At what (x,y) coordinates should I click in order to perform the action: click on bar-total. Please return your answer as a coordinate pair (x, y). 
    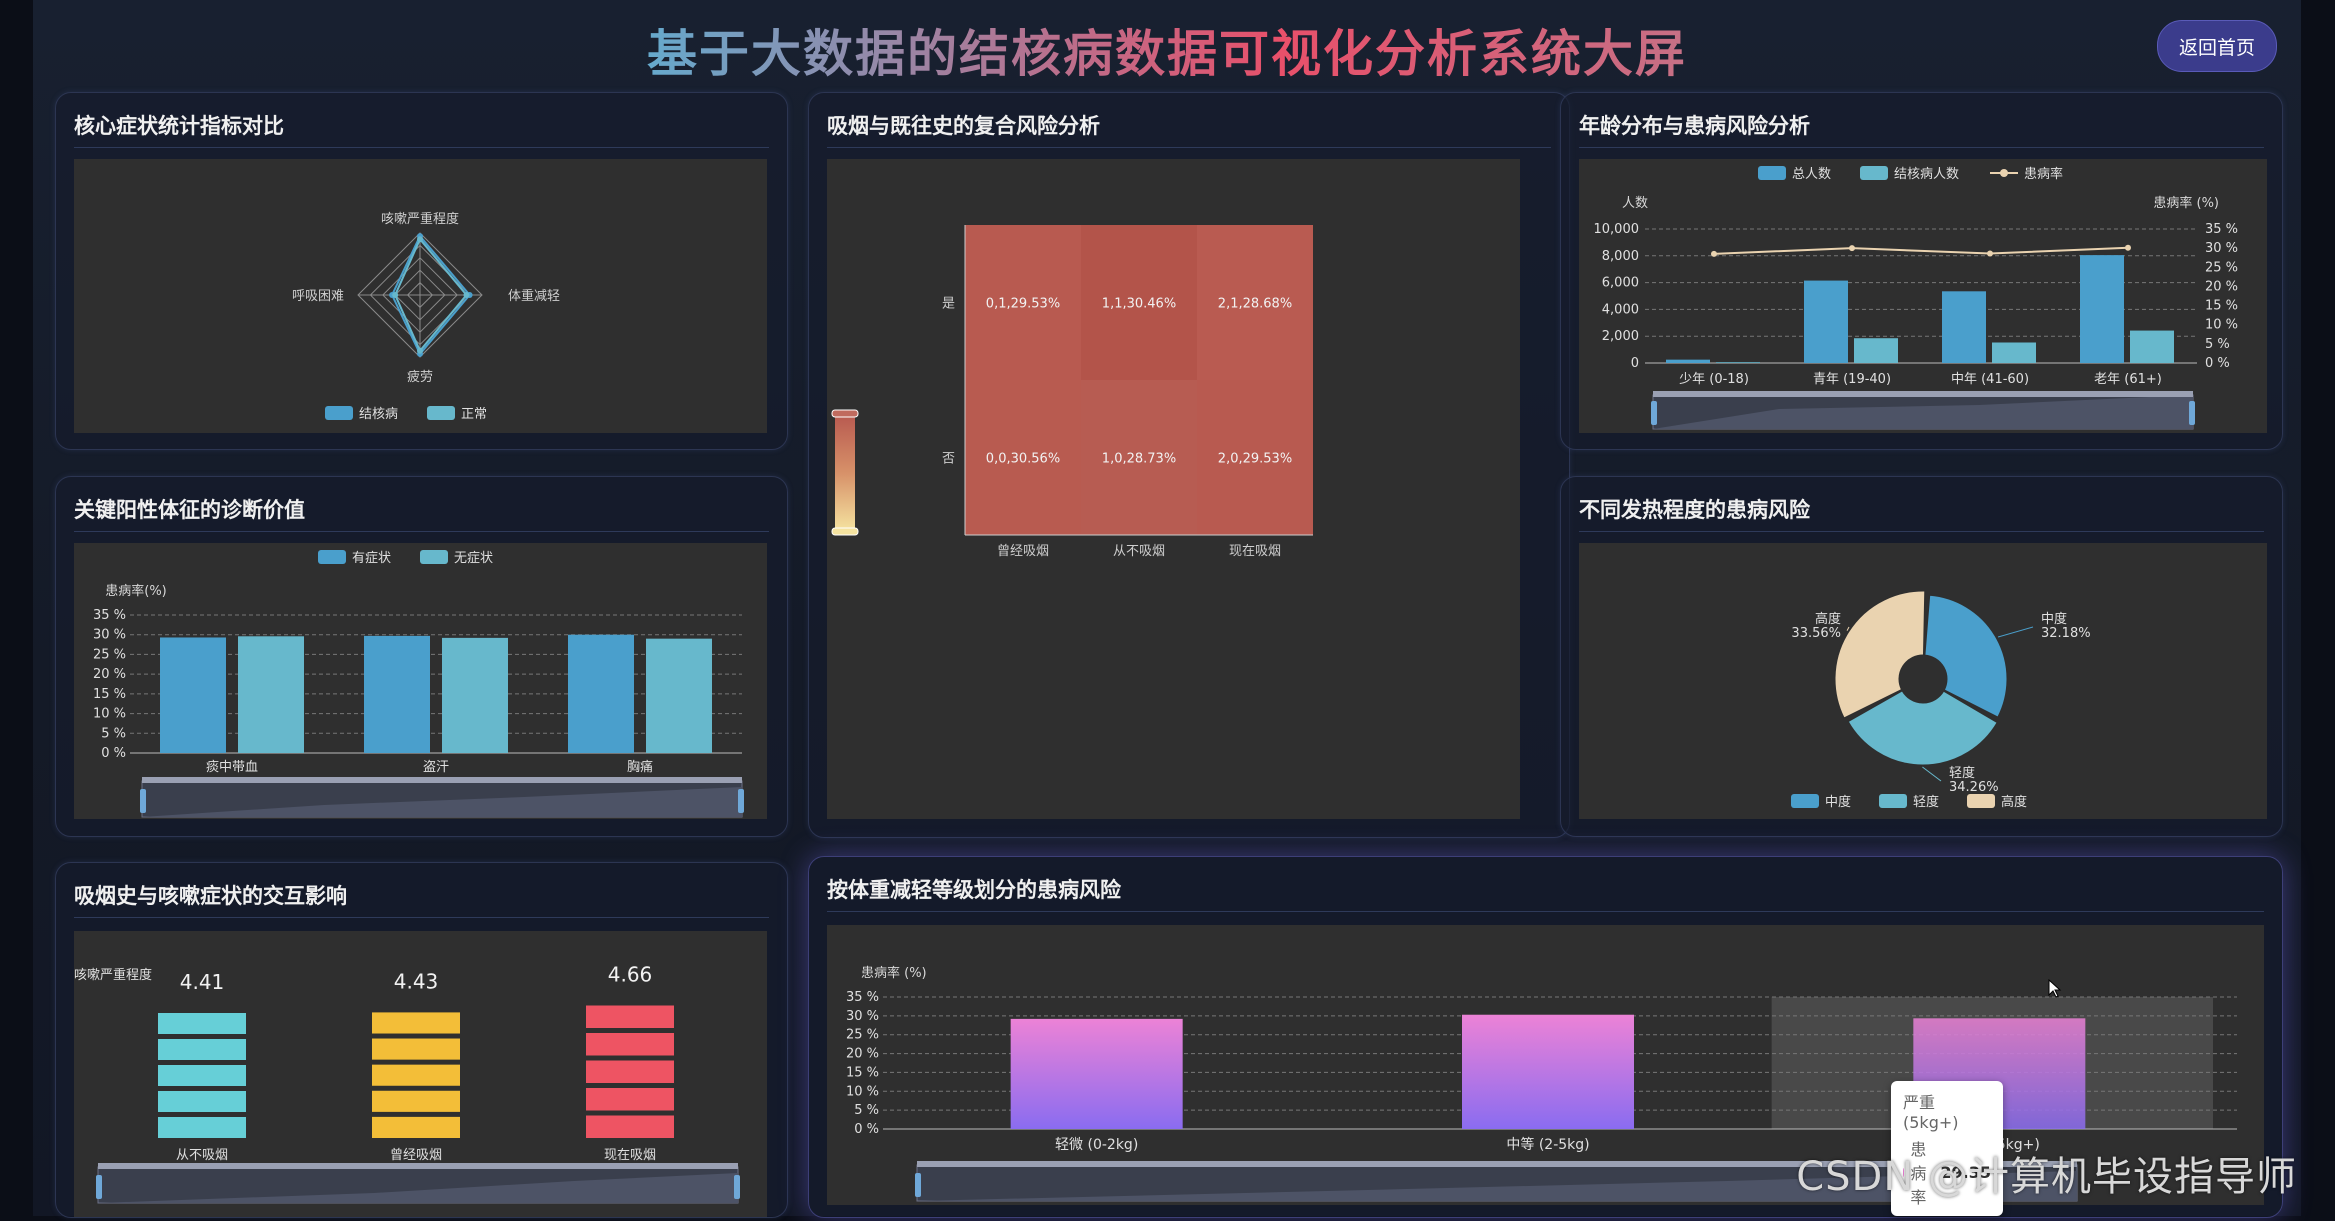
    Looking at the image, I should click on (1964, 327).